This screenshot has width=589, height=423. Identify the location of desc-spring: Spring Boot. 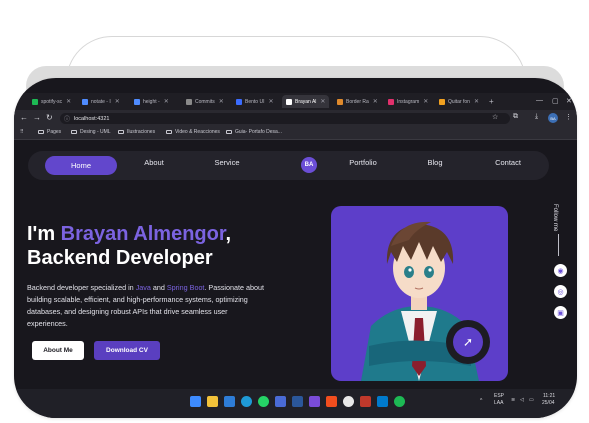
(185, 287).